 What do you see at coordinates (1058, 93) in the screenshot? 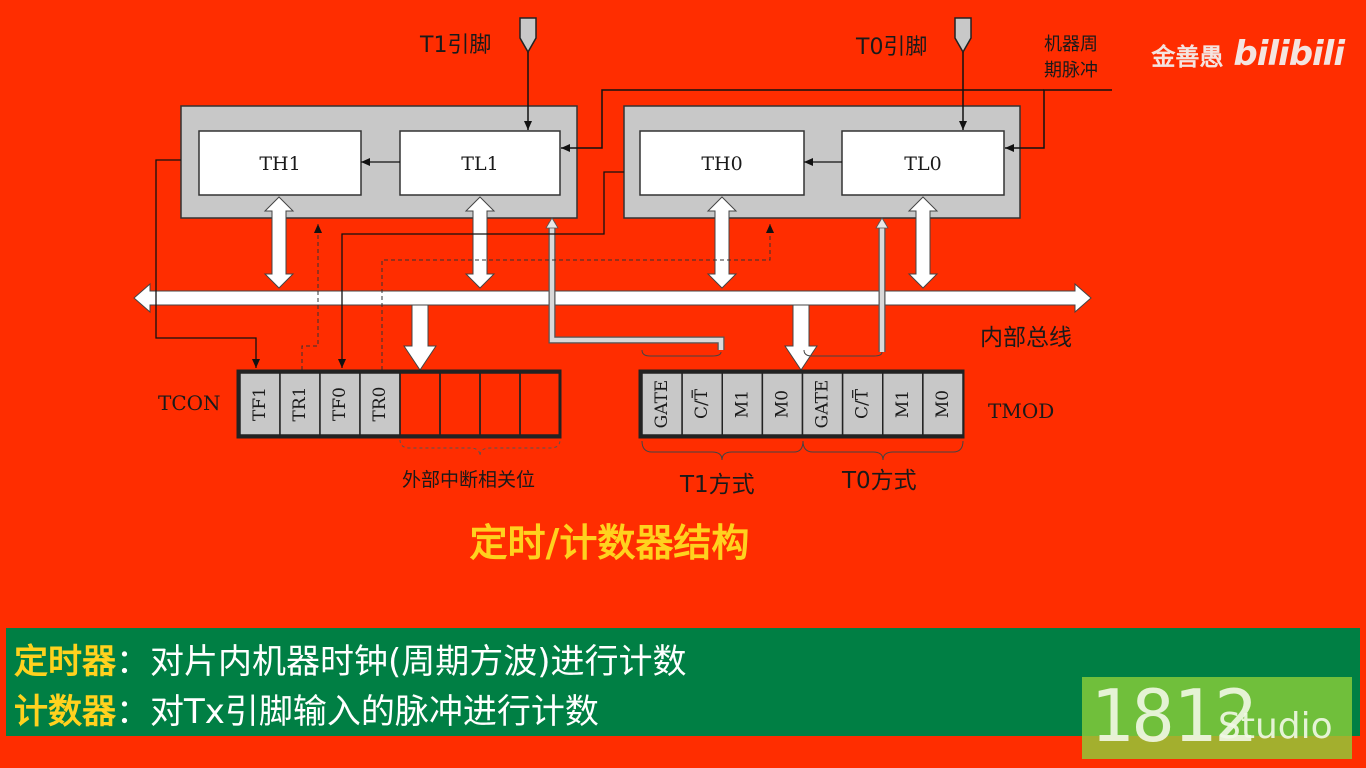
I see `machine-cycle-input: 机器周 期脉冲` at bounding box center [1058, 93].